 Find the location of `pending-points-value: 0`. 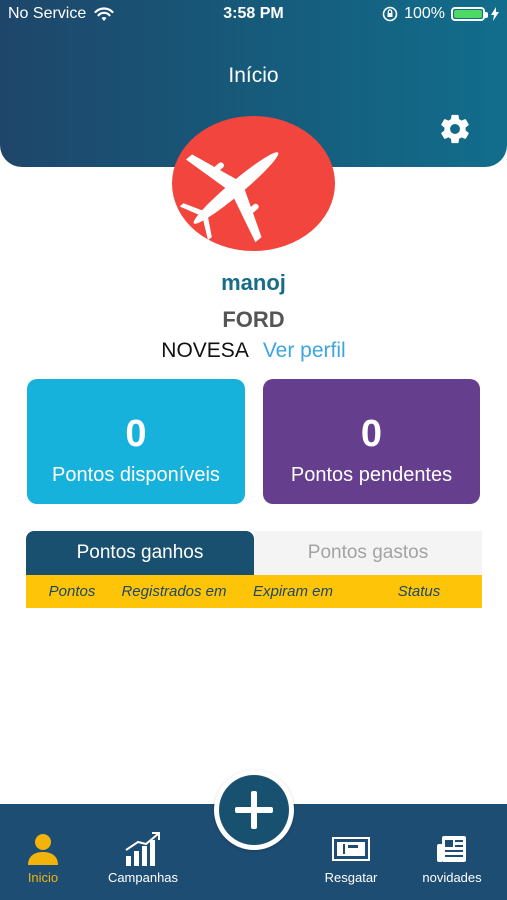

pending-points-value: 0 is located at coordinates (371, 434).